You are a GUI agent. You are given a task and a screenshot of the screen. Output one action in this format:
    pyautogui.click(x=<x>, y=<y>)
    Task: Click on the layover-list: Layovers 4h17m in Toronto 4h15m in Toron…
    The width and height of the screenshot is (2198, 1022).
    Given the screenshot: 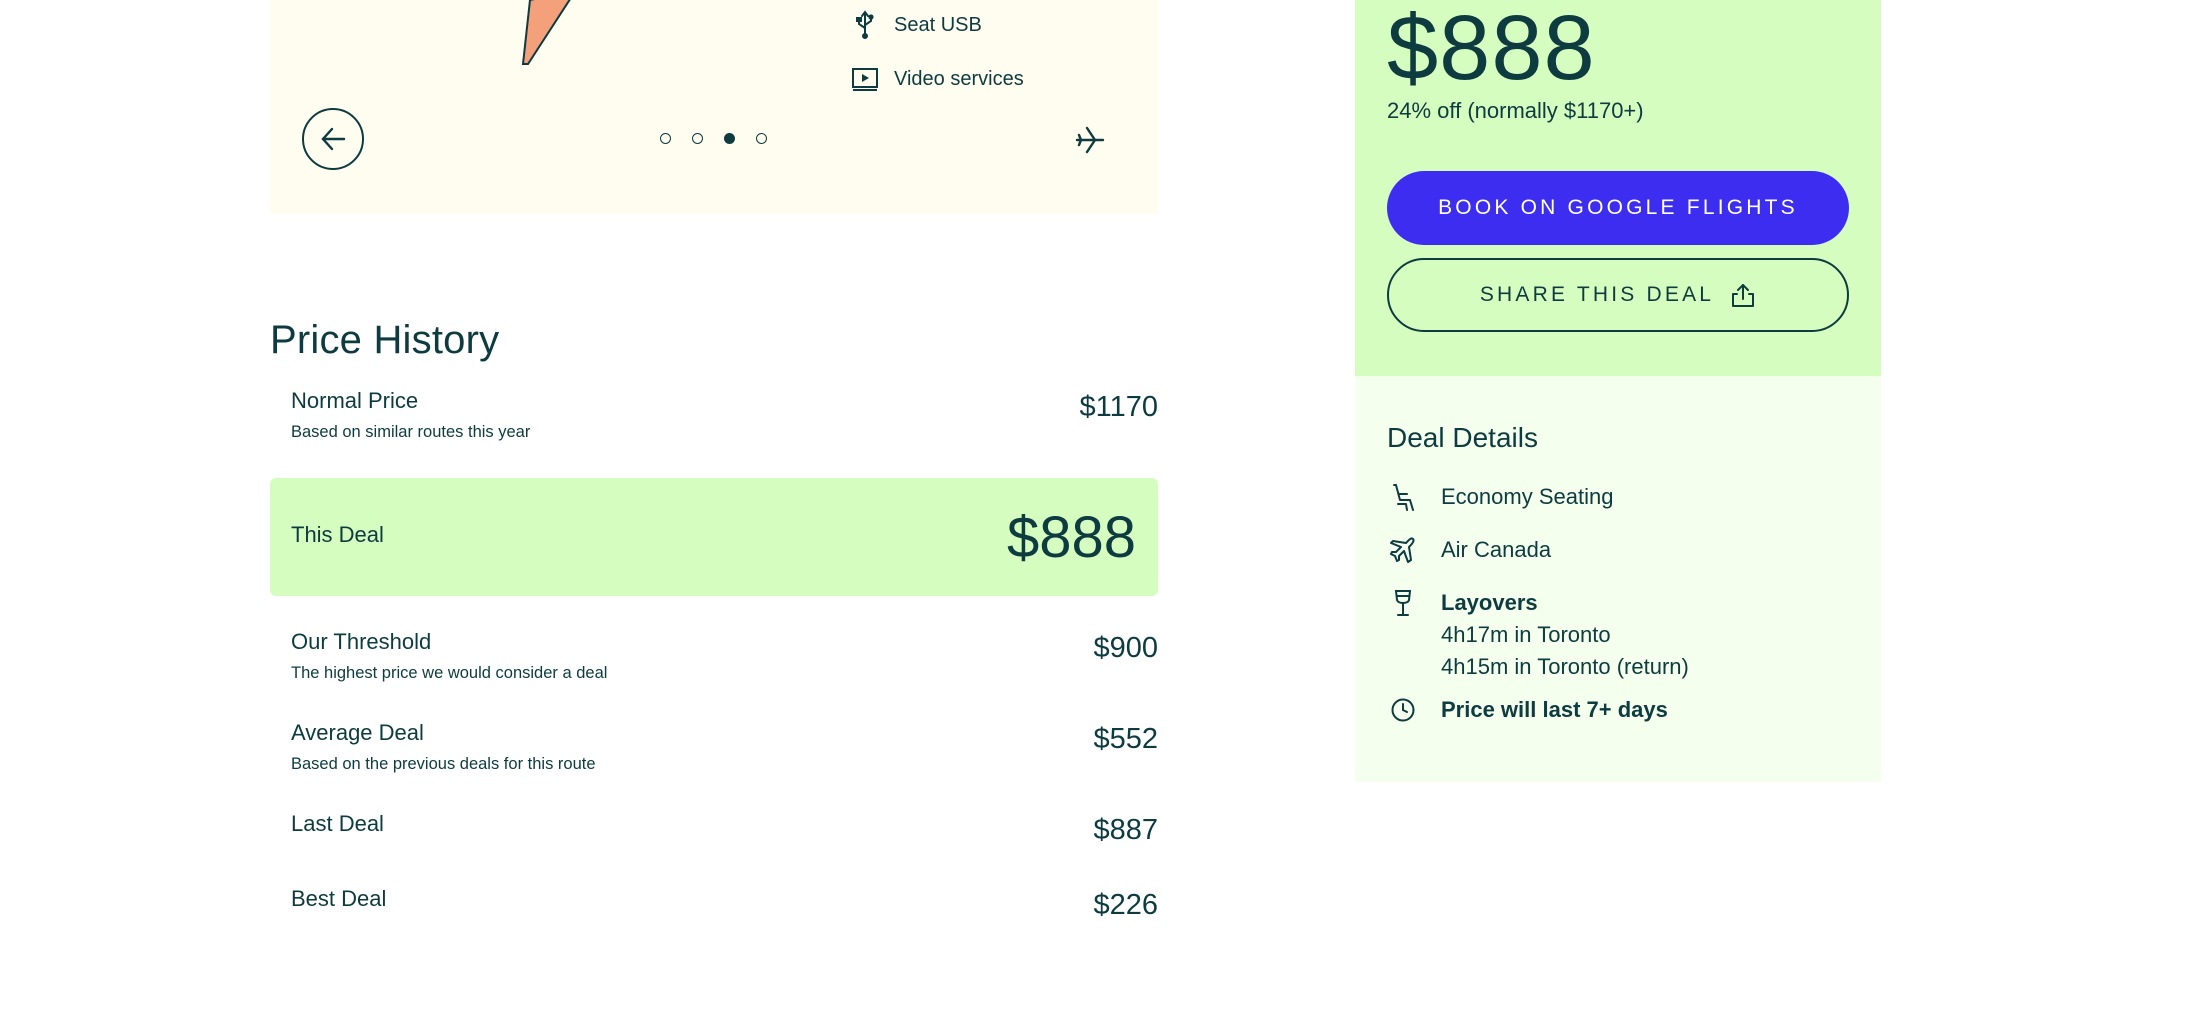 What is the action you would take?
    pyautogui.click(x=1565, y=635)
    